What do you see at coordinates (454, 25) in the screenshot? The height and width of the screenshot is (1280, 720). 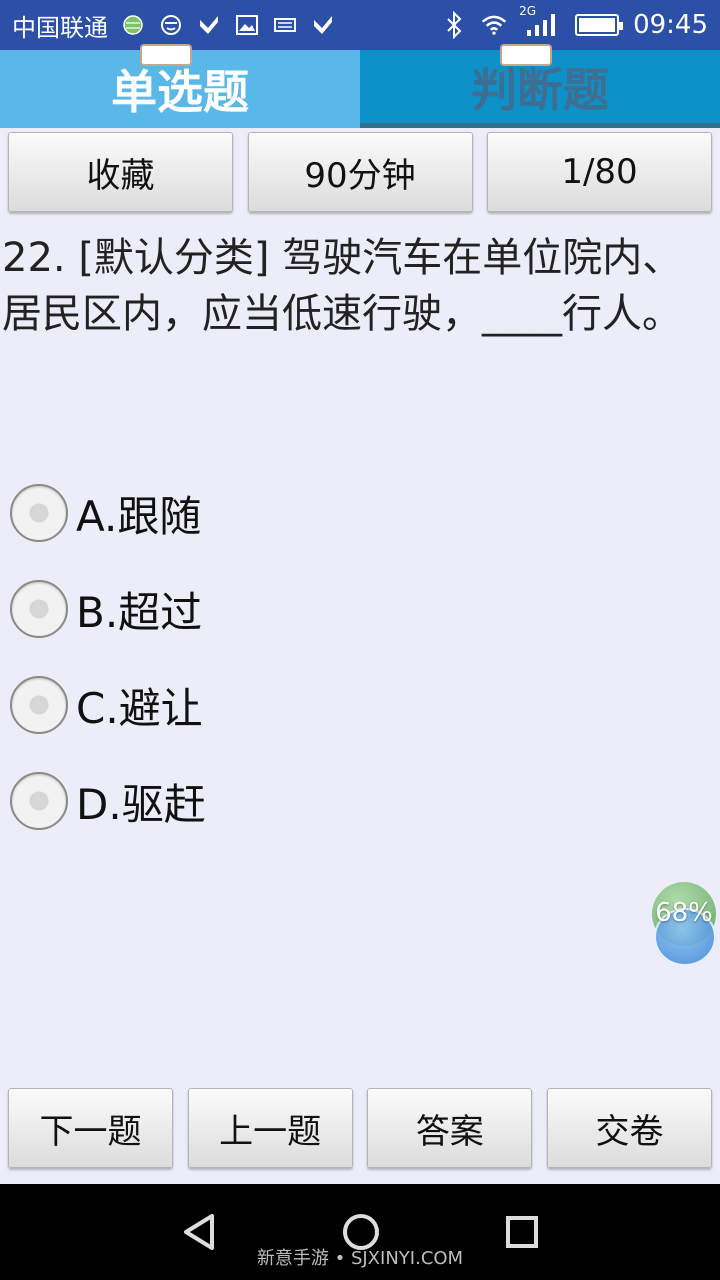 I see `bluetooth-icon` at bounding box center [454, 25].